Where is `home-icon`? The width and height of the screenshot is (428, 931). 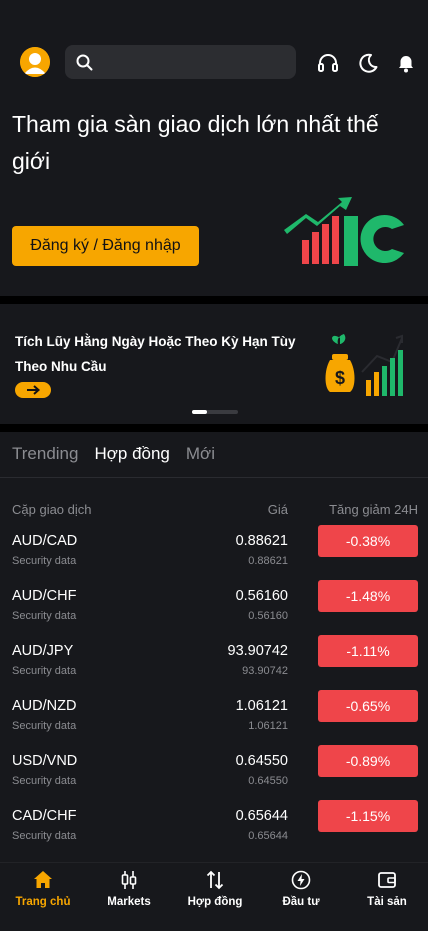
home-icon is located at coordinates (43, 880).